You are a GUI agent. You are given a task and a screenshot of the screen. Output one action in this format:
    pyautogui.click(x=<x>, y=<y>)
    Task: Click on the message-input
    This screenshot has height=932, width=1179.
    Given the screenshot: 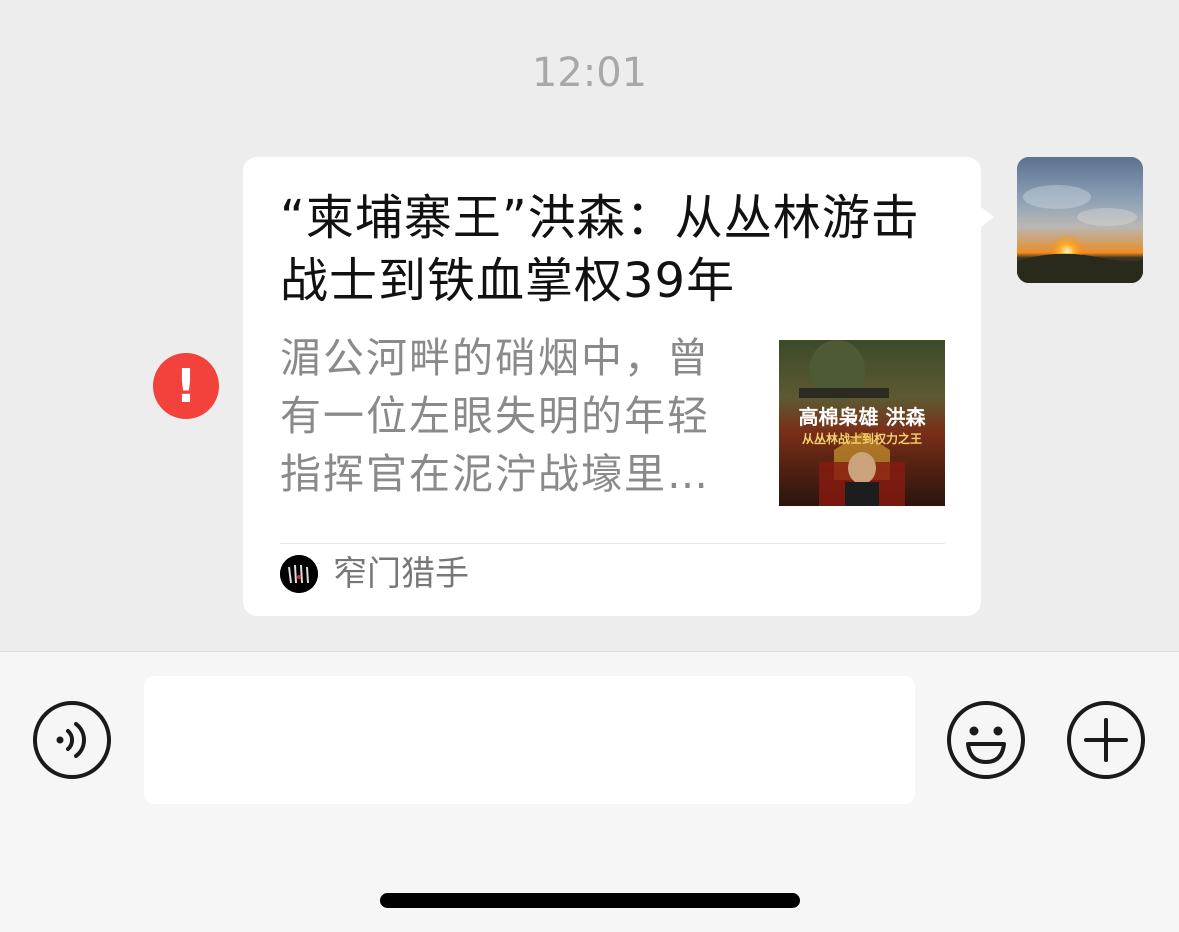 What is the action you would take?
    pyautogui.click(x=529, y=740)
    